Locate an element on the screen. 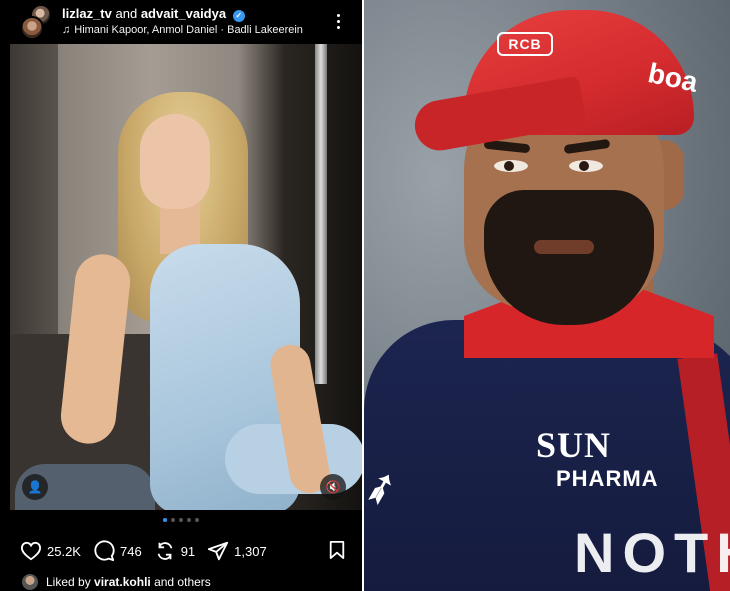 This screenshot has height=591, width=730. share-count: 1,307 is located at coordinates (250, 551).